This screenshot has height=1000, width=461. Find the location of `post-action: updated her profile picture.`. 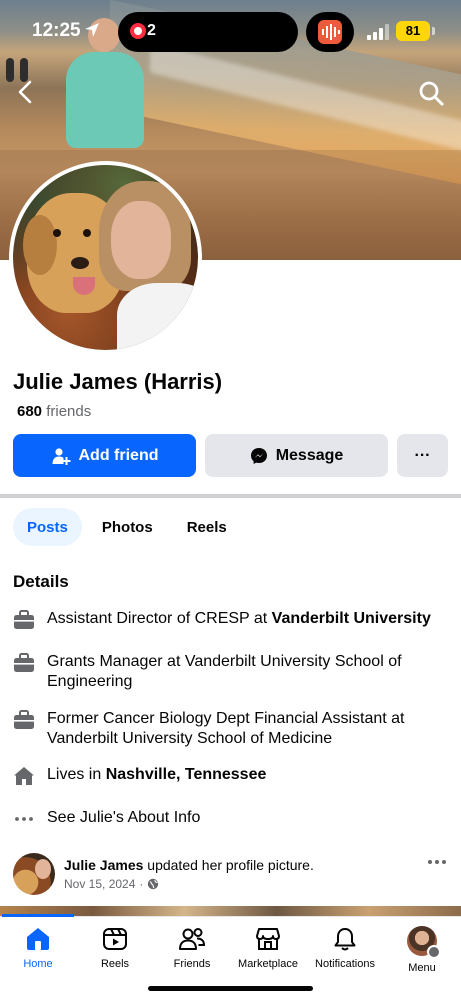

post-action: updated her profile picture. is located at coordinates (228, 865).